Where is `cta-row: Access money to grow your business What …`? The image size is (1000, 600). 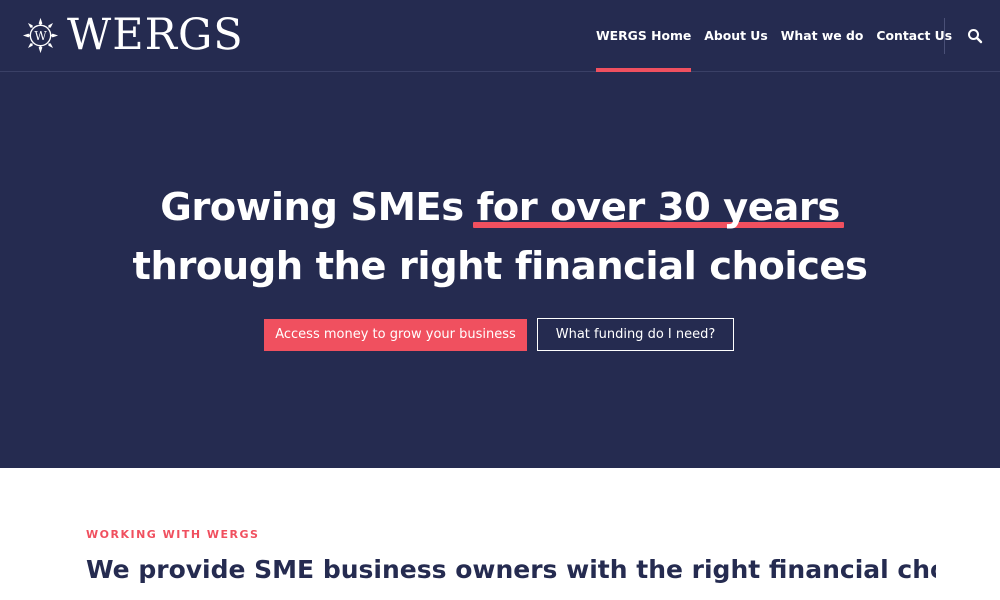 cta-row: Access money to grow your business What … is located at coordinates (499, 334).